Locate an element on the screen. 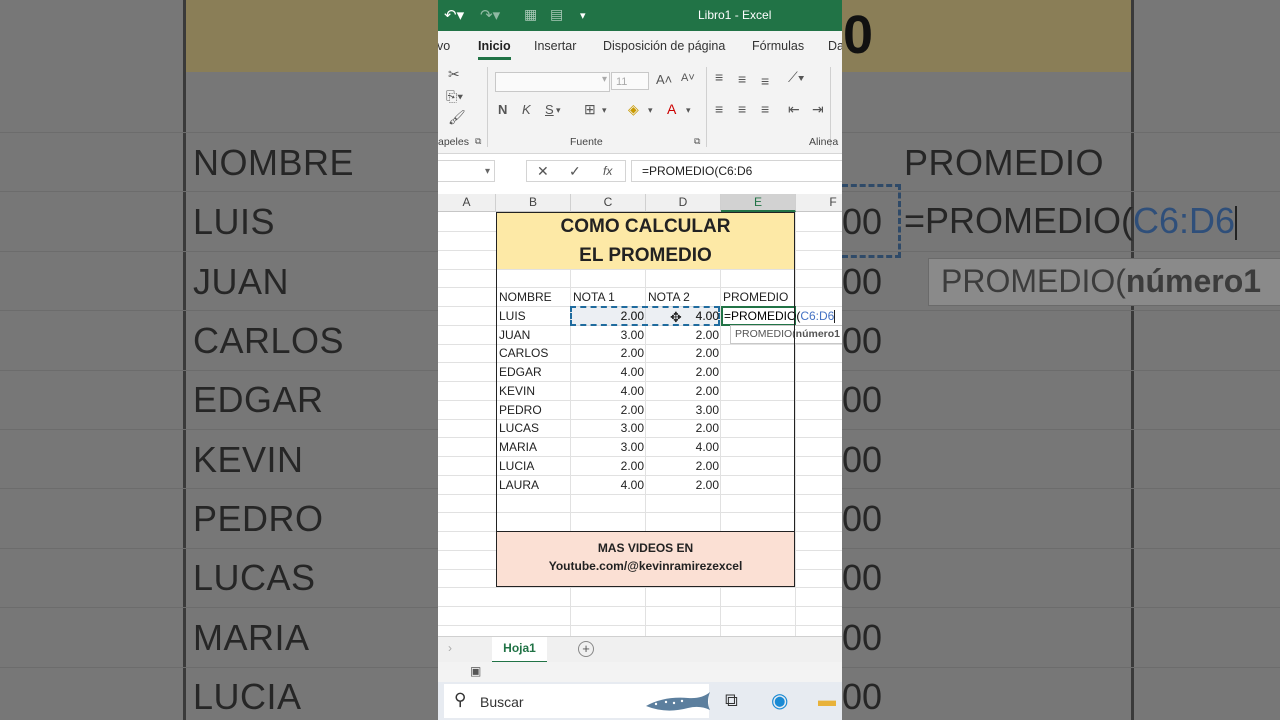 The height and width of the screenshot is (720, 1280). sheet-tab-bar: › Hoja1 + is located at coordinates (640, 650).